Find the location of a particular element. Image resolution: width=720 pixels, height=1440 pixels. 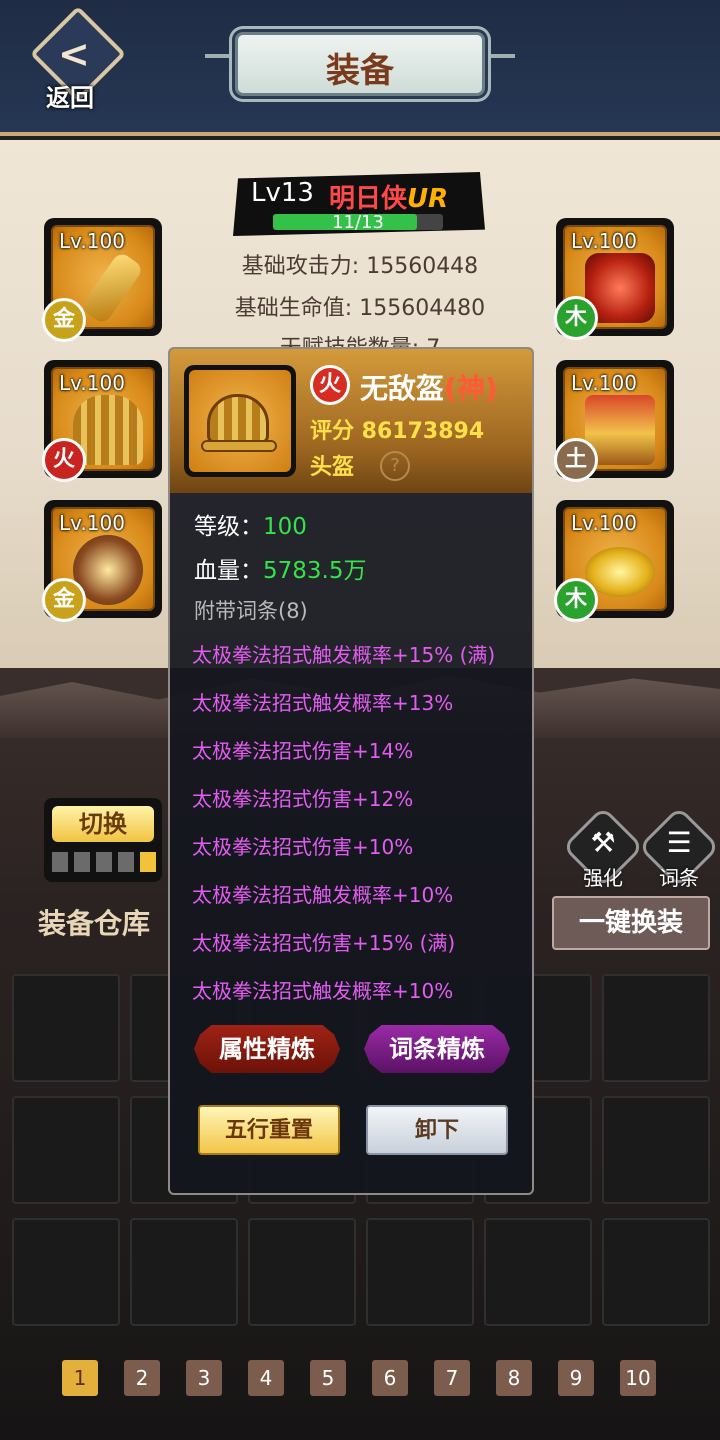

equip-slot-armor: Lv.100 木 is located at coordinates (614, 279).